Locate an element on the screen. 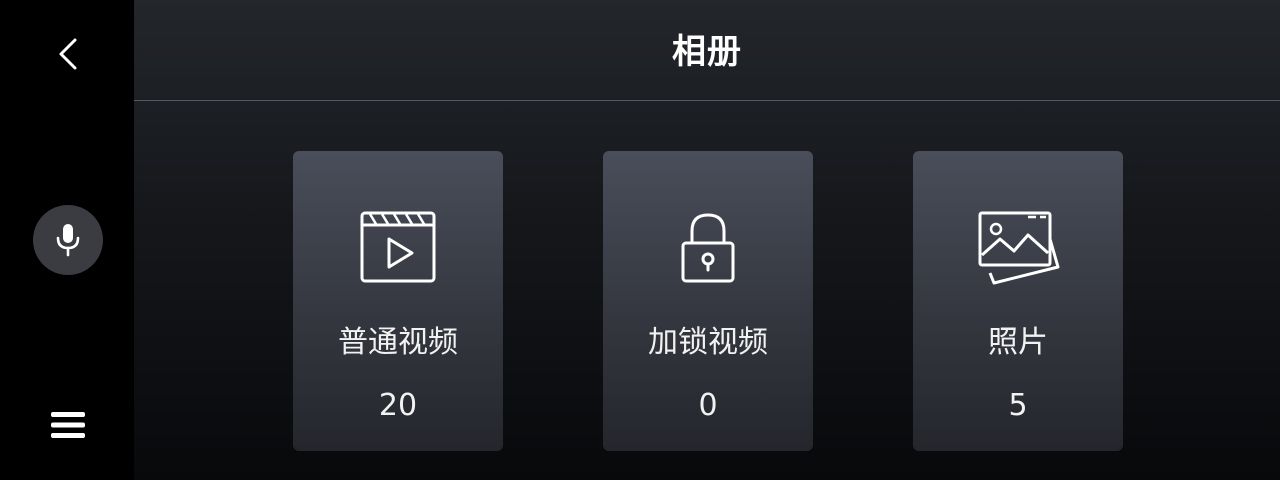  card-count: 0 is located at coordinates (708, 405).